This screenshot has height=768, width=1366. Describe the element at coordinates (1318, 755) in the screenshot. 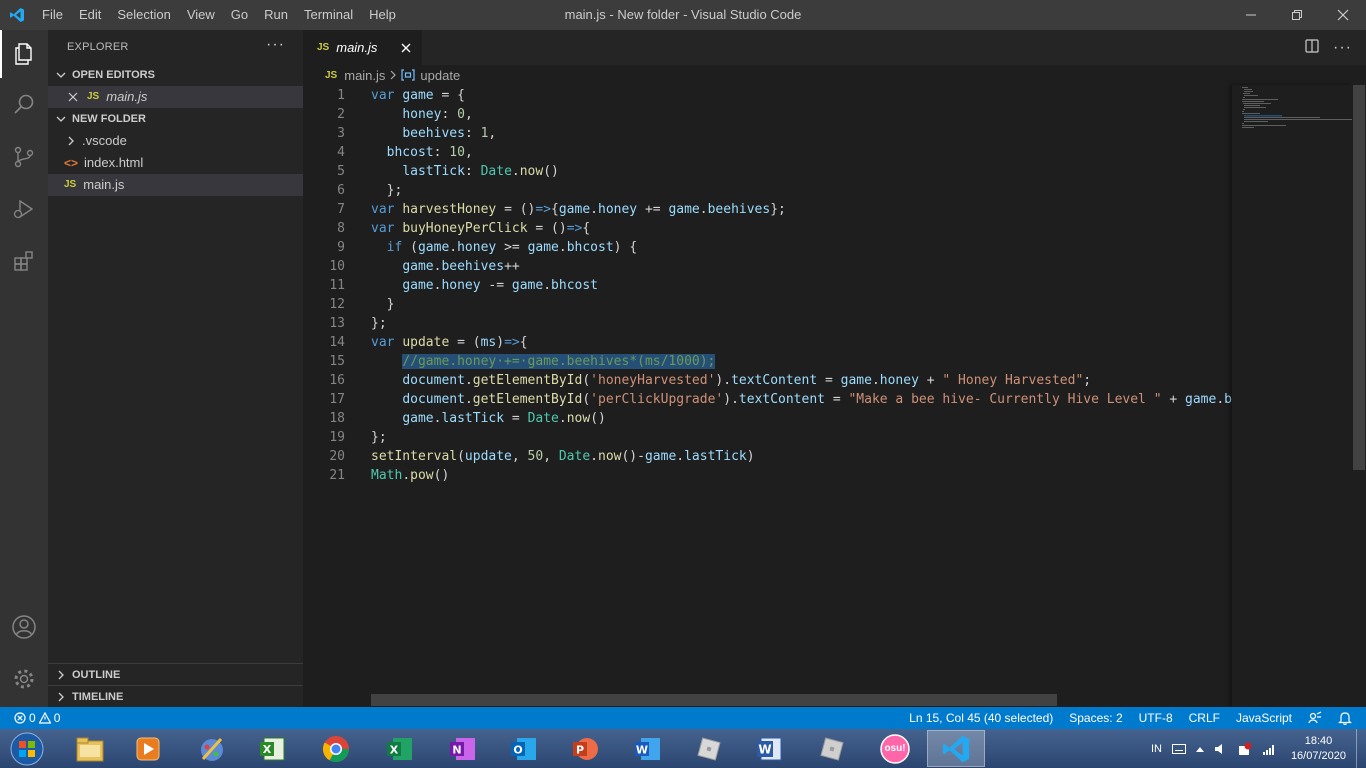

I see `clock-date: 16/07/2020` at that location.